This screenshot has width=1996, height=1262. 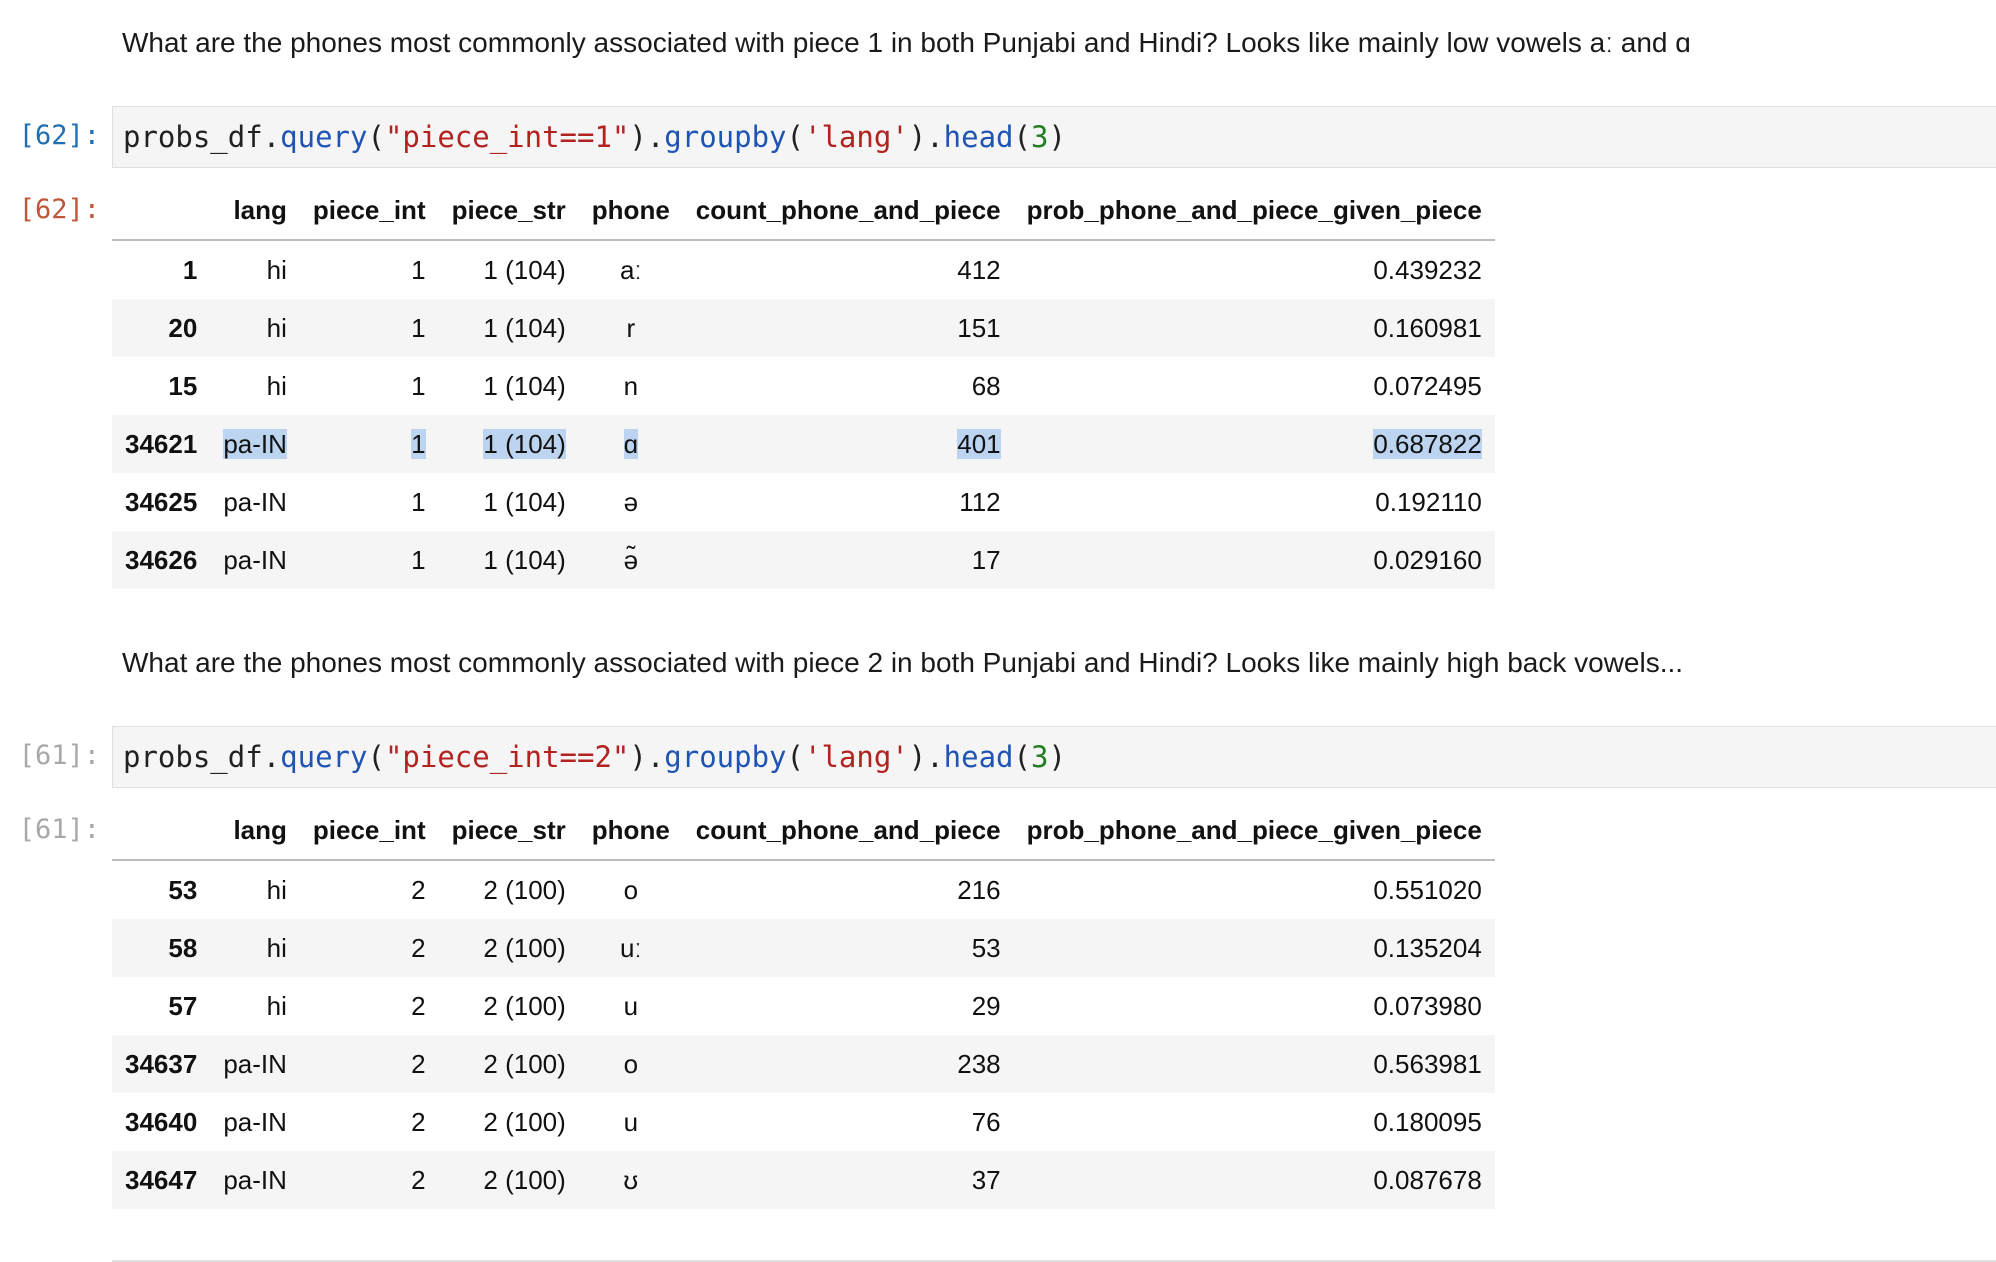 I want to click on code-token: query, so click(x=324, y=137).